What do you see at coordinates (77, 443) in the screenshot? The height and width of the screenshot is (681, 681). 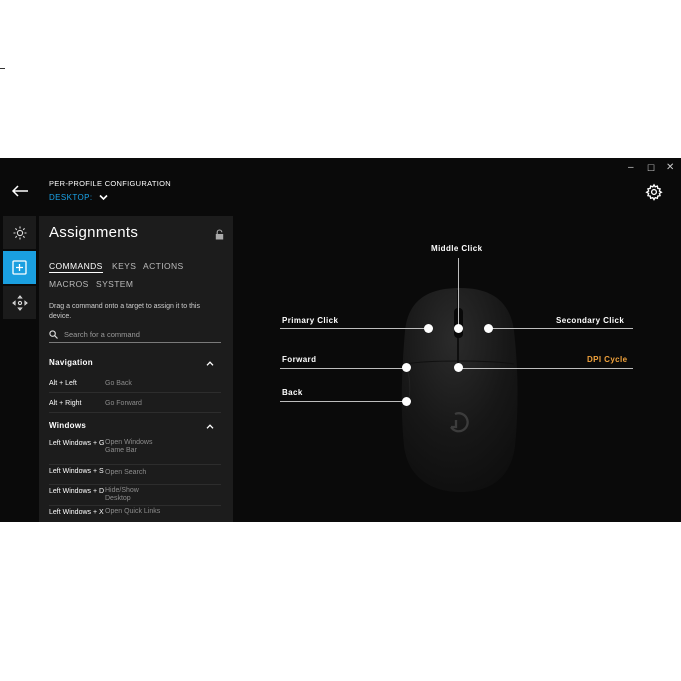 I see `shortcut-key: Left Windows + G` at bounding box center [77, 443].